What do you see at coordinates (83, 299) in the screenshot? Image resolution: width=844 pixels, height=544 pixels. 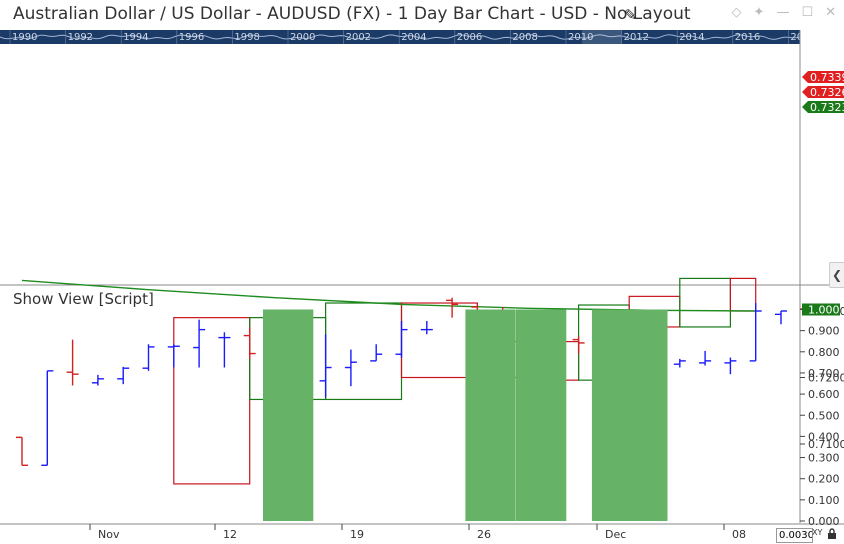 I see `indicator-panel-title: Show View [Script]` at bounding box center [83, 299].